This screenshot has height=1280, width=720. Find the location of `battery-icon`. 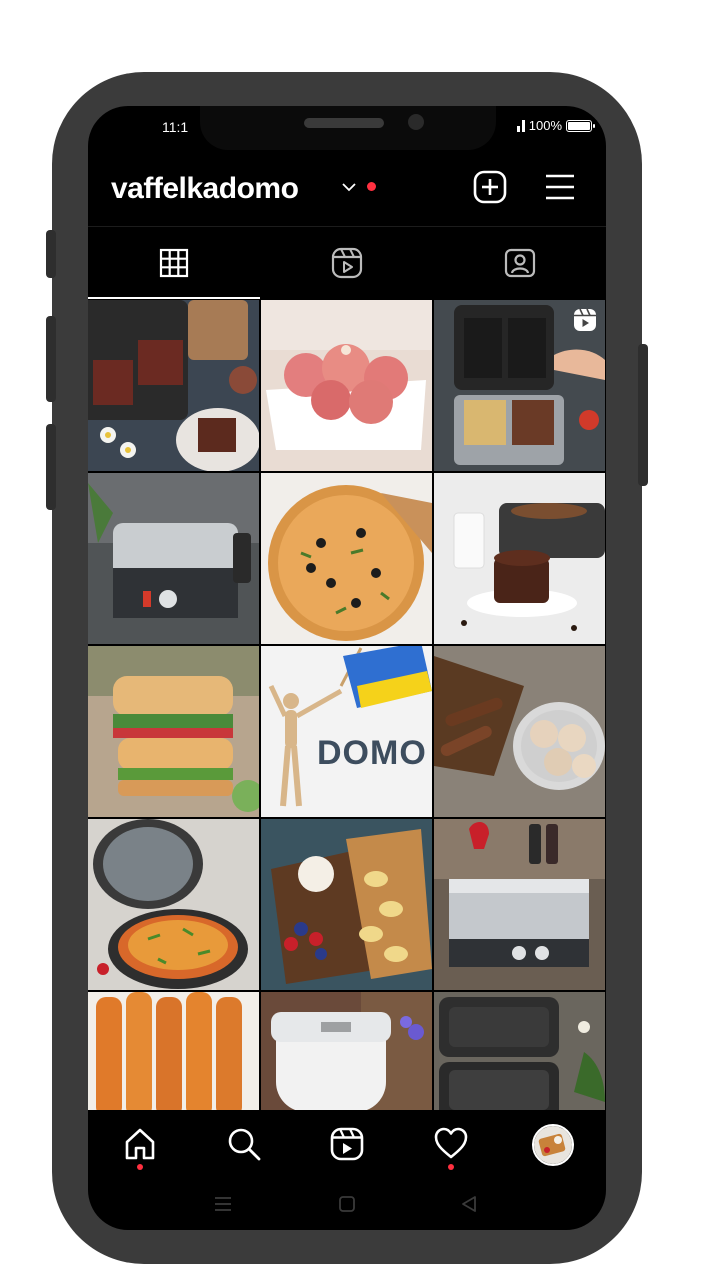

battery-icon is located at coordinates (580, 125).